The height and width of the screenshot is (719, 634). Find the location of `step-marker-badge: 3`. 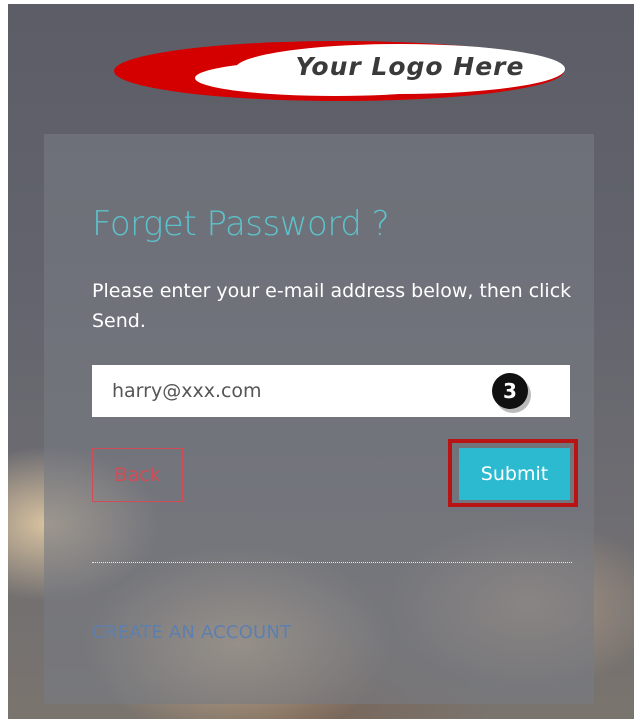

step-marker-badge: 3 is located at coordinates (510, 391).